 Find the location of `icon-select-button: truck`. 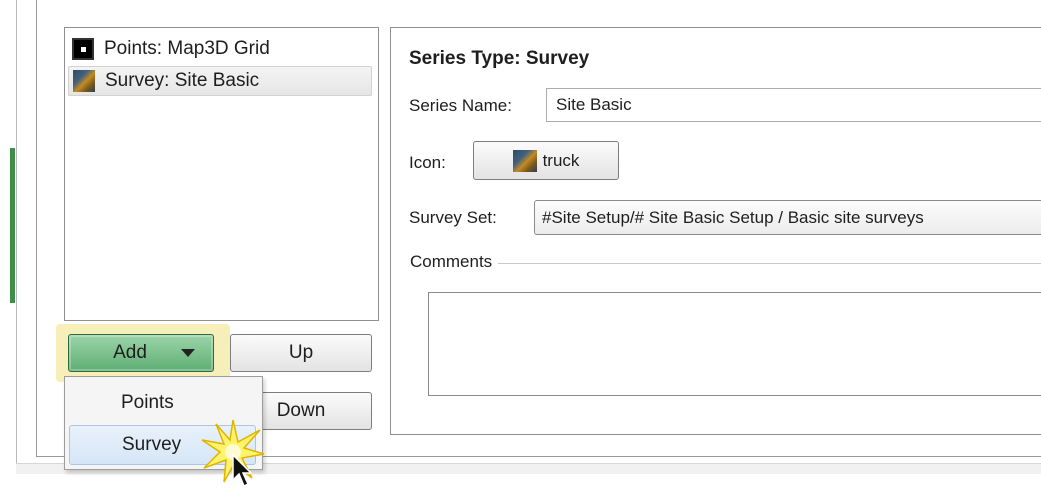

icon-select-button: truck is located at coordinates (546, 160).